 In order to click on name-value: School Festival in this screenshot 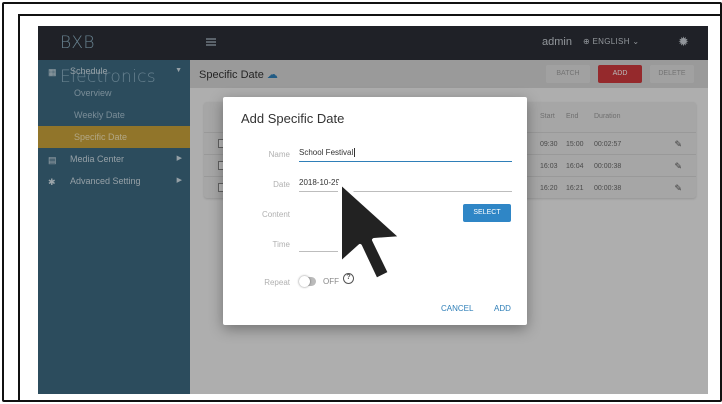, I will do `click(326, 152)`.